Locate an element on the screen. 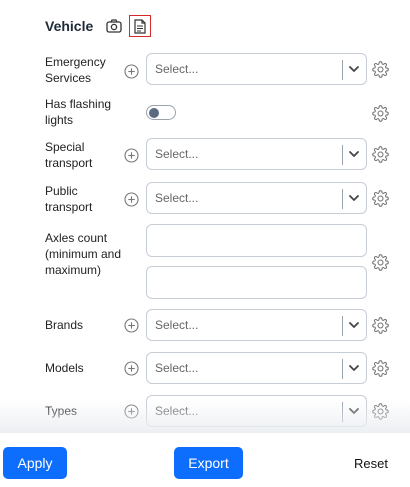  axles-max-input is located at coordinates (256, 282).